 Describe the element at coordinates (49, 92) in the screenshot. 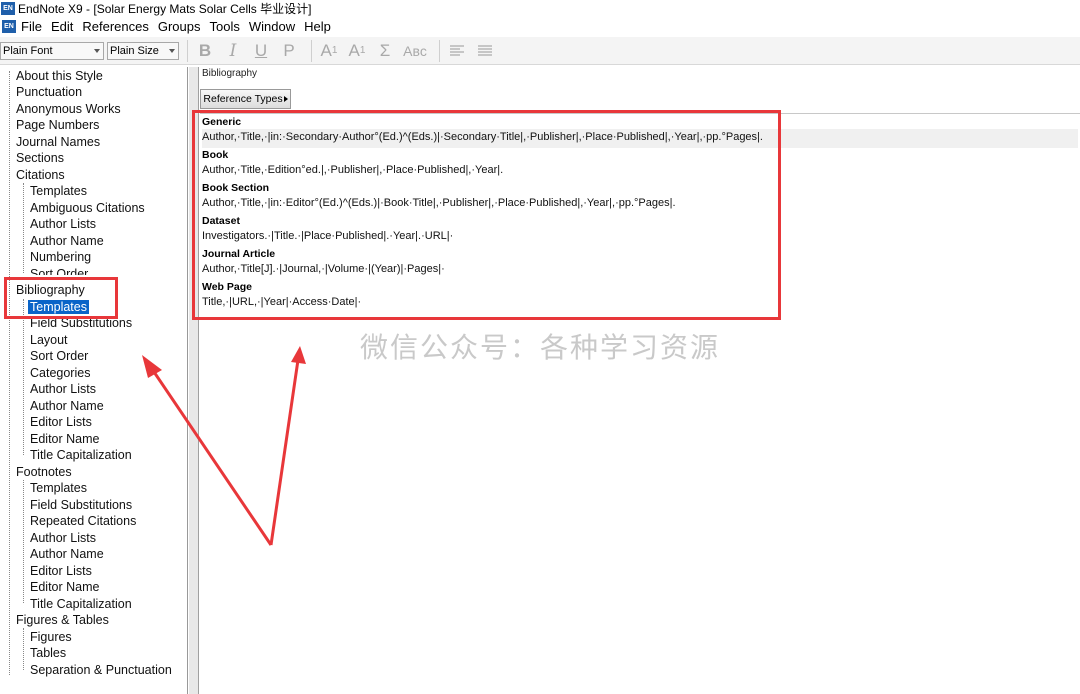

I see `tree-item-punctuation: Punctuation` at that location.